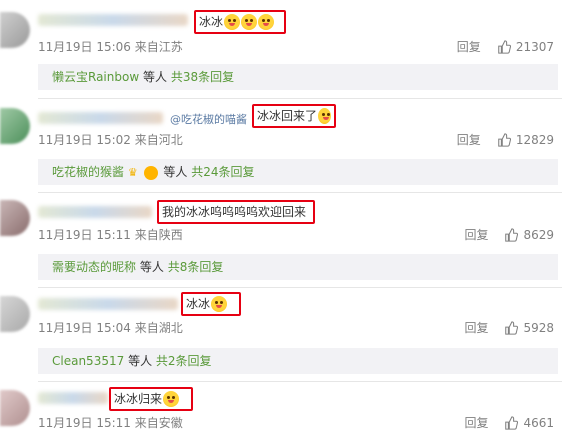 The width and height of the screenshot is (562, 438). I want to click on comment-meta: 11月19日 15:11 来自安徽, so click(110, 423).